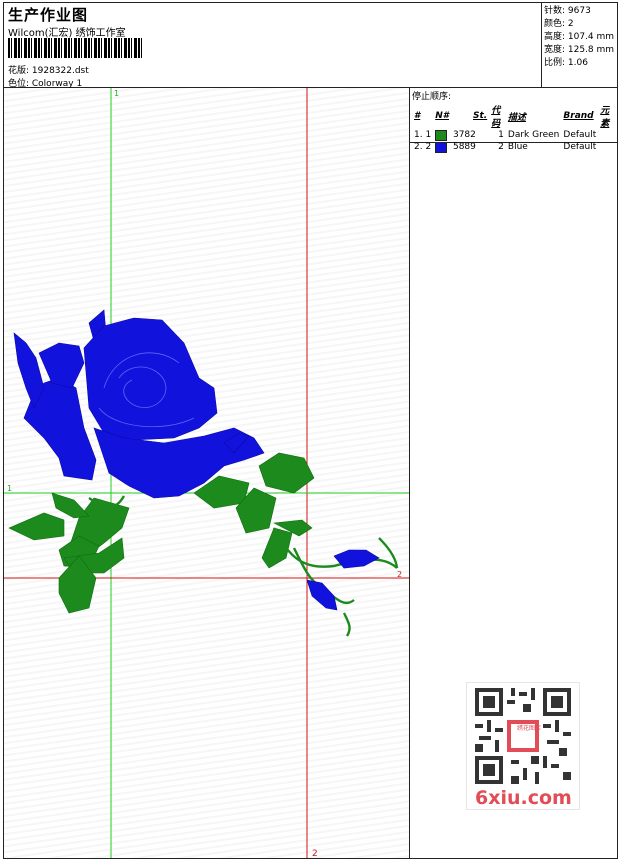  Describe the element at coordinates (566, 63) in the screenshot. I see `design-scale: 比例: 1.06` at that location.